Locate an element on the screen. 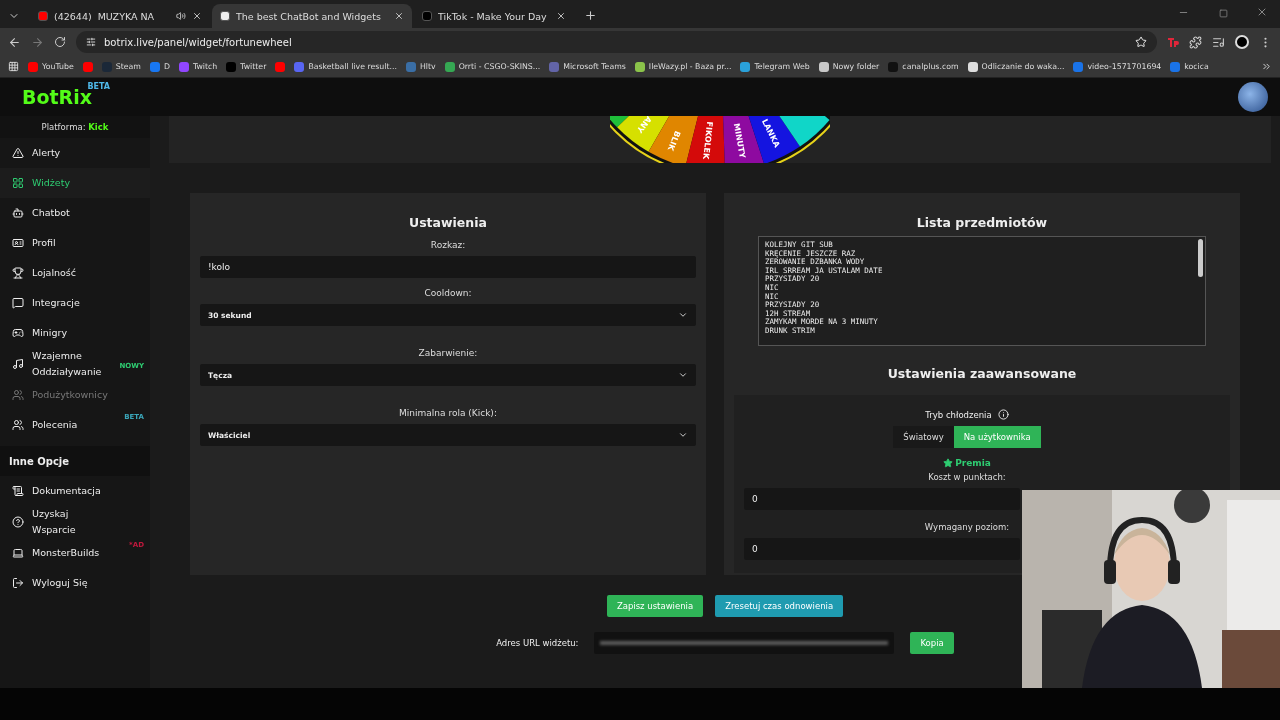 The image size is (1280, 720). field-label: Minimalna rola (Kick): is located at coordinates (448, 413).